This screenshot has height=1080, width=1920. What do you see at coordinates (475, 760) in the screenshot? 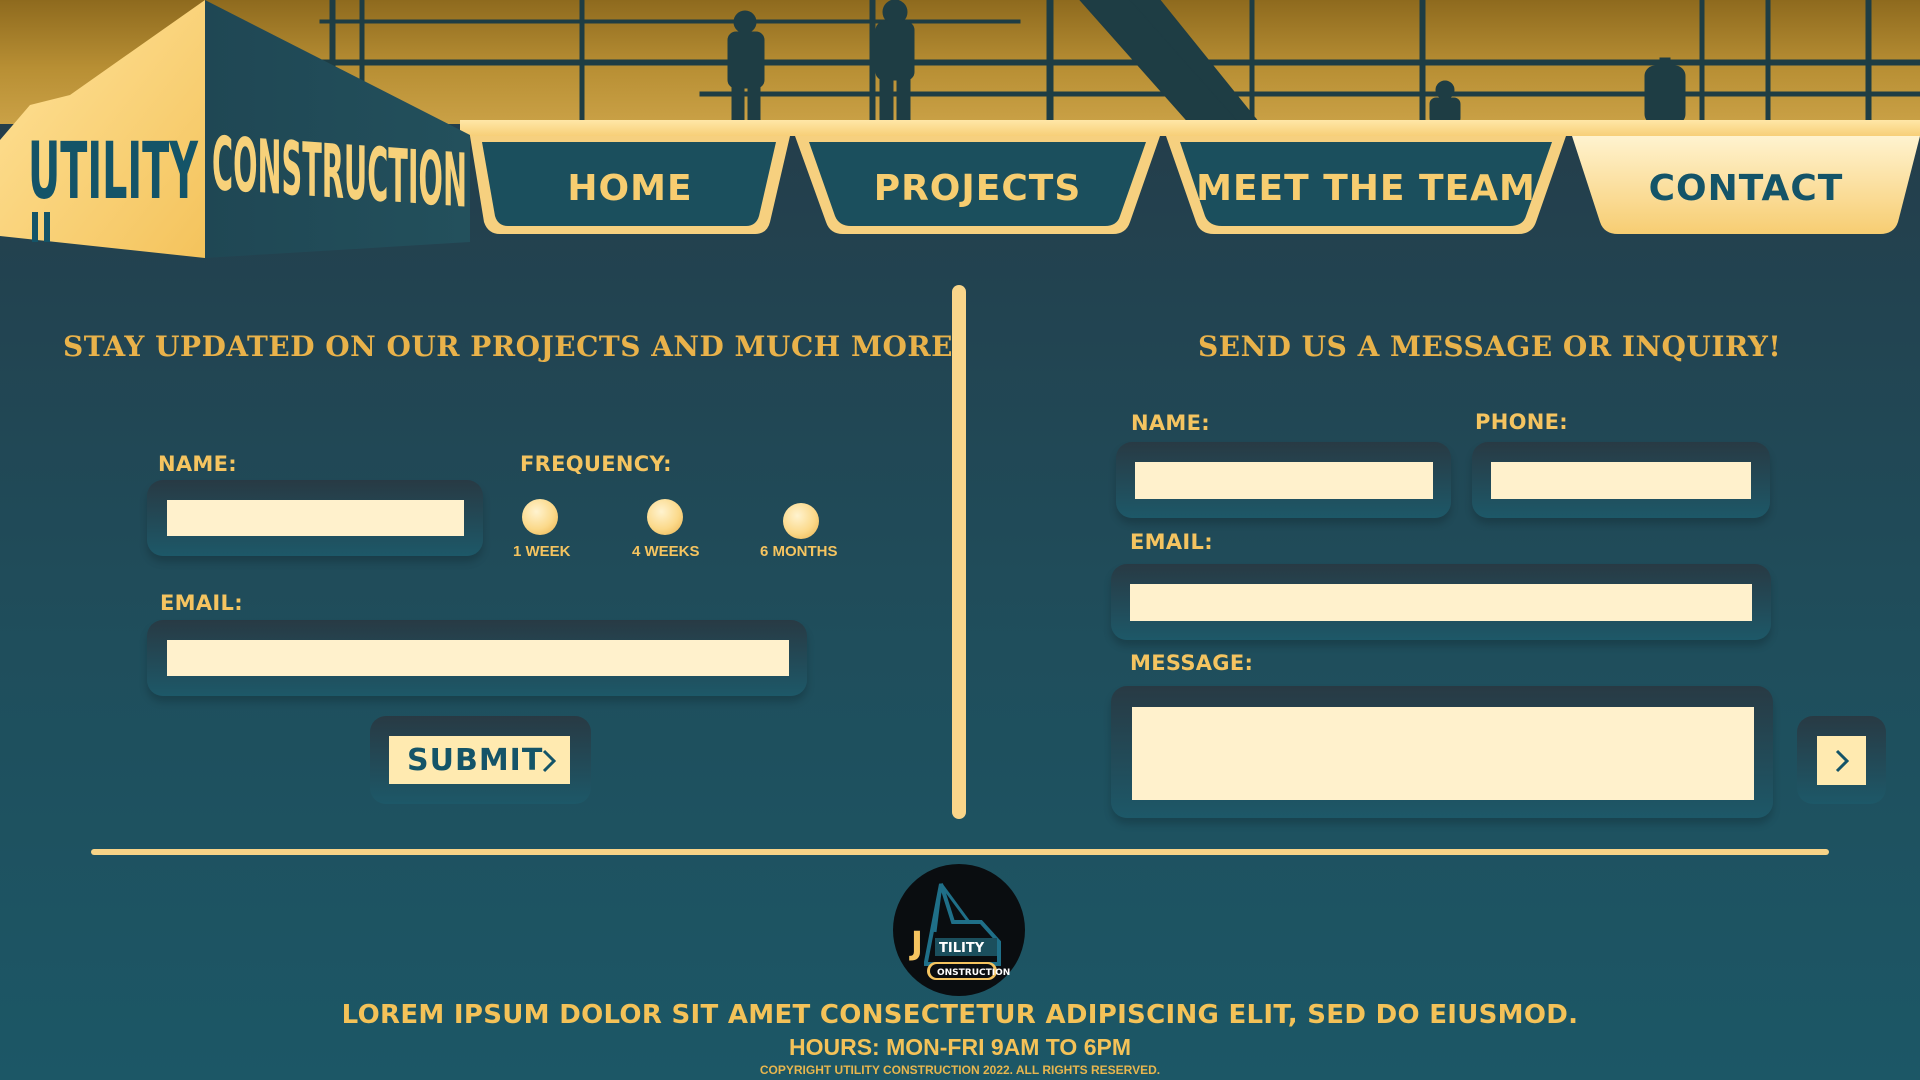
I see `submit-label: SUBMIT` at bounding box center [475, 760].